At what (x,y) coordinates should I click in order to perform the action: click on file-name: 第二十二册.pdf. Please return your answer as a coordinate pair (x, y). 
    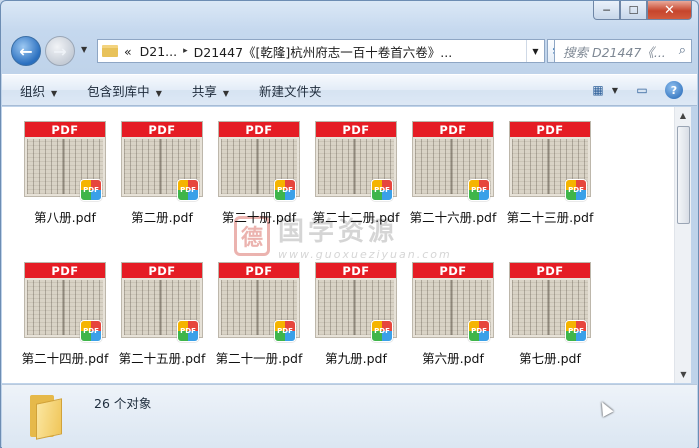
    Looking at the image, I should click on (356, 217).